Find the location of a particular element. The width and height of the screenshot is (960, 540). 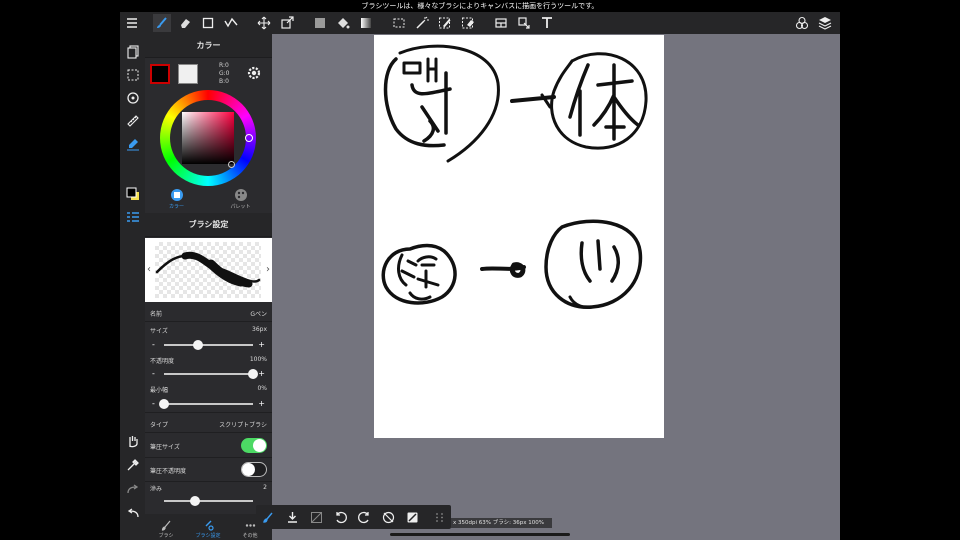

fill-color-icon is located at coordinates (320, 23).